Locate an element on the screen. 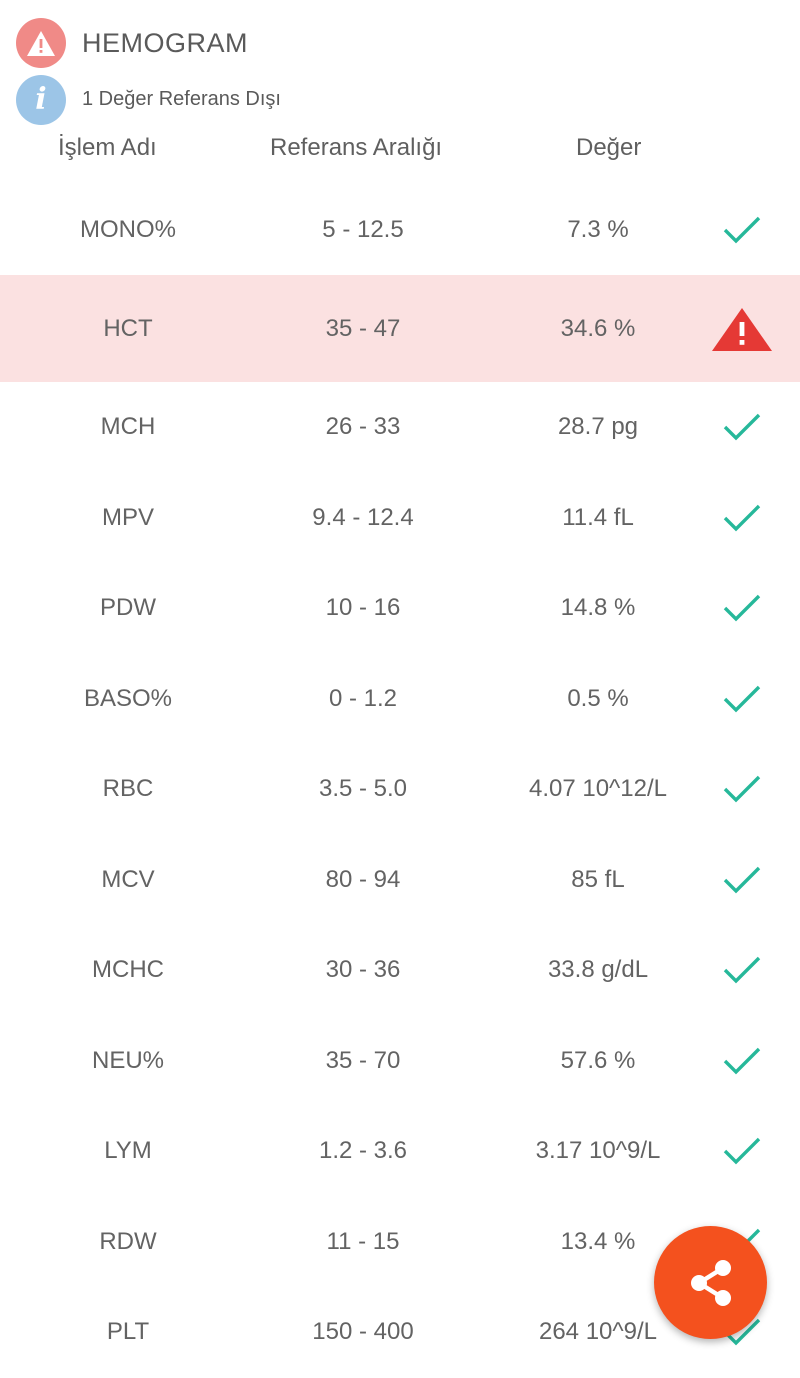 The width and height of the screenshot is (800, 1378). table-row: LYM 1.2 - 3.6 3.17 10^9/L is located at coordinates (400, 1151).